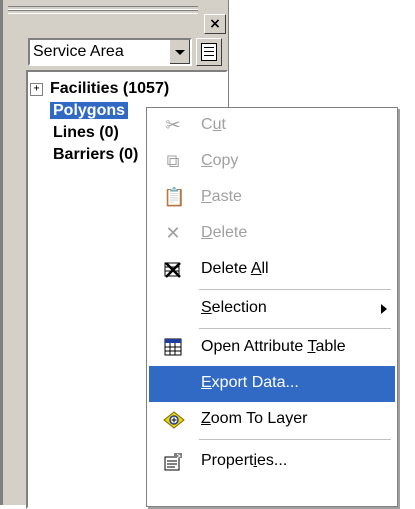 The height and width of the screenshot is (509, 415). What do you see at coordinates (173, 125) in the screenshot?
I see `cut-icon: ✂` at bounding box center [173, 125].